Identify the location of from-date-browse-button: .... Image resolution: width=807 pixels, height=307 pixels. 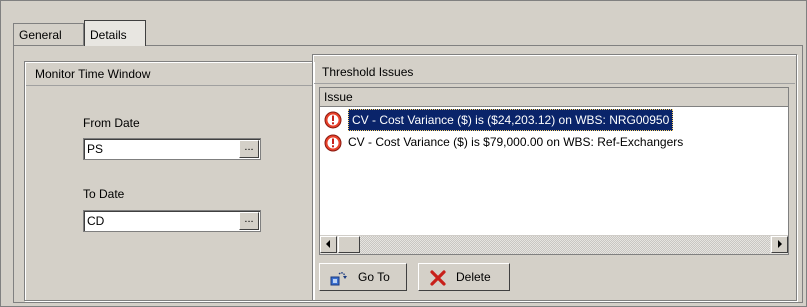
(249, 149).